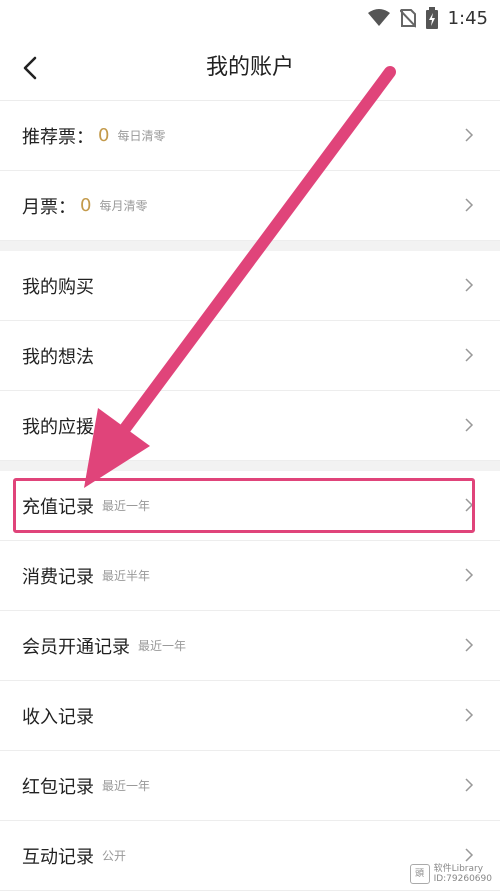  I want to click on watermark: 頭 软件Library ID:79260690, so click(450, 874).